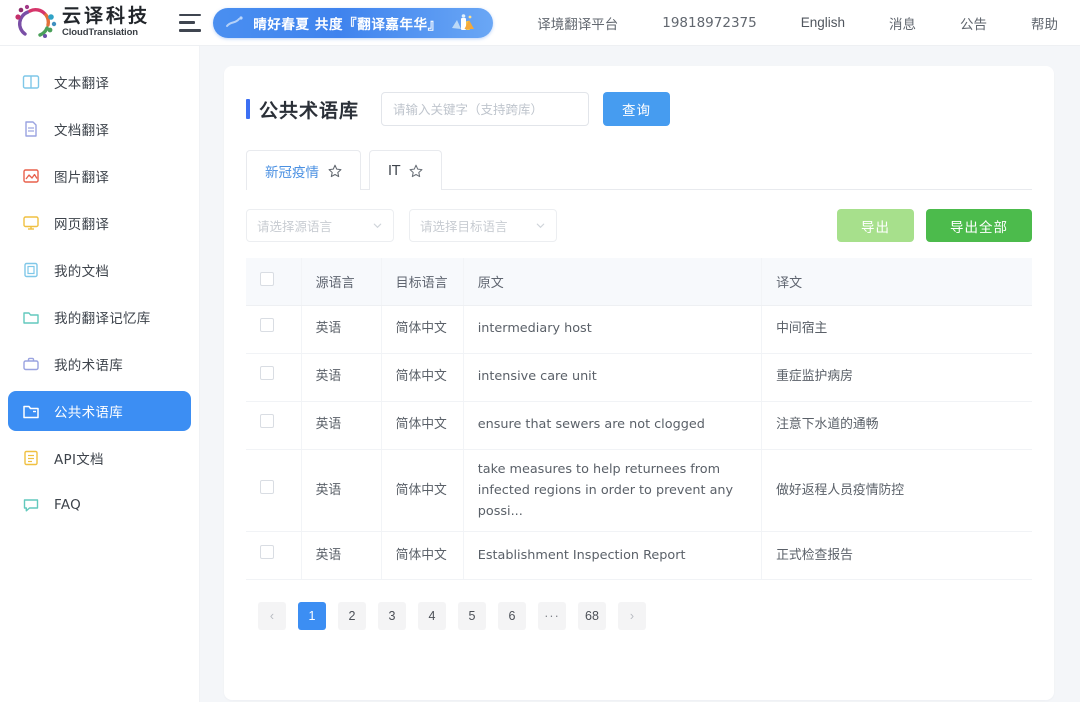 This screenshot has height=702, width=1080. What do you see at coordinates (106, 16) in the screenshot?
I see `brand-name-cn: 云译科技` at bounding box center [106, 16].